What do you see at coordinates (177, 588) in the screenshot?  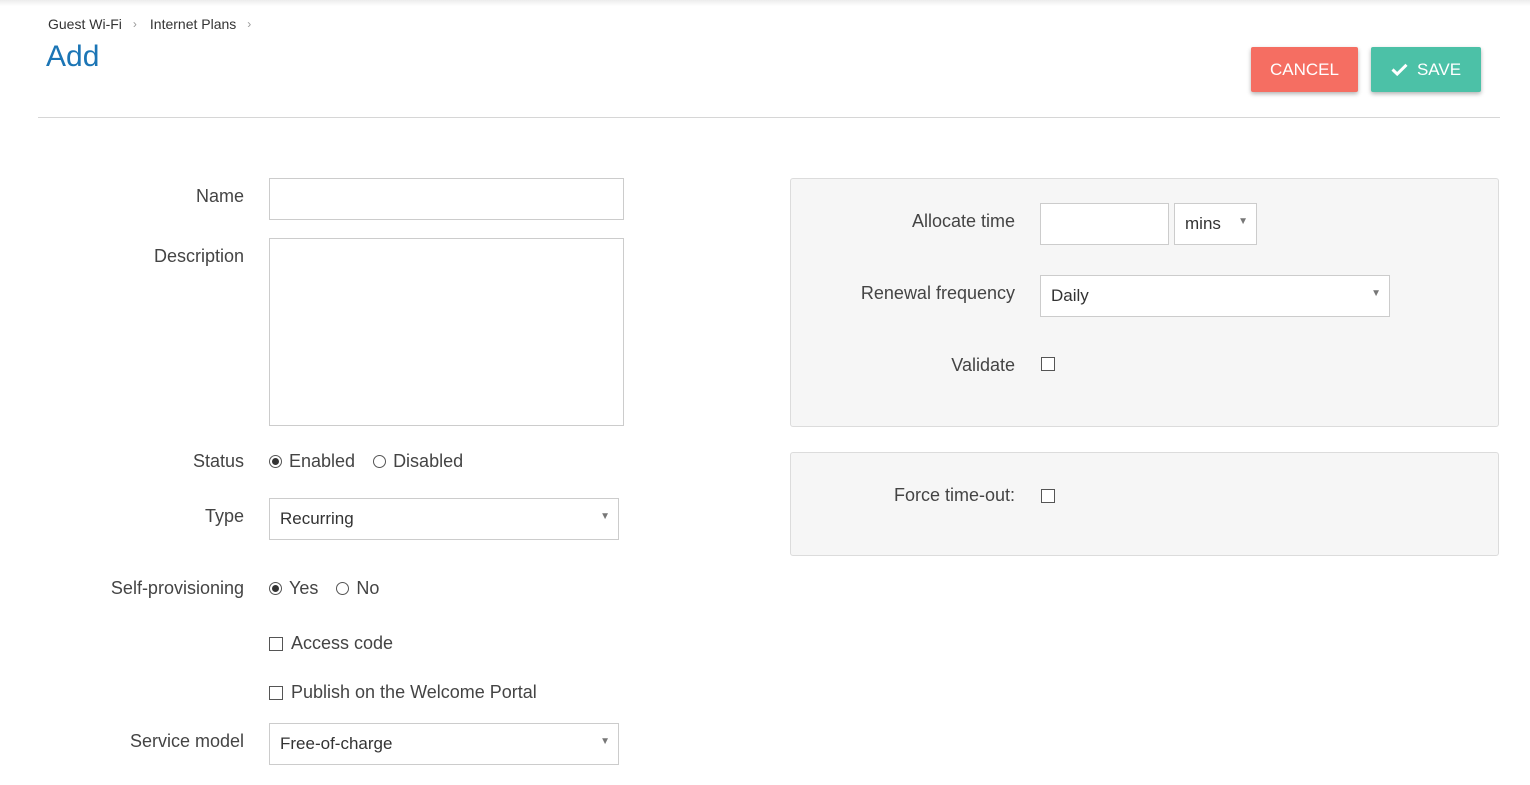 I see `self-provisioning-label: Self-provisioning` at bounding box center [177, 588].